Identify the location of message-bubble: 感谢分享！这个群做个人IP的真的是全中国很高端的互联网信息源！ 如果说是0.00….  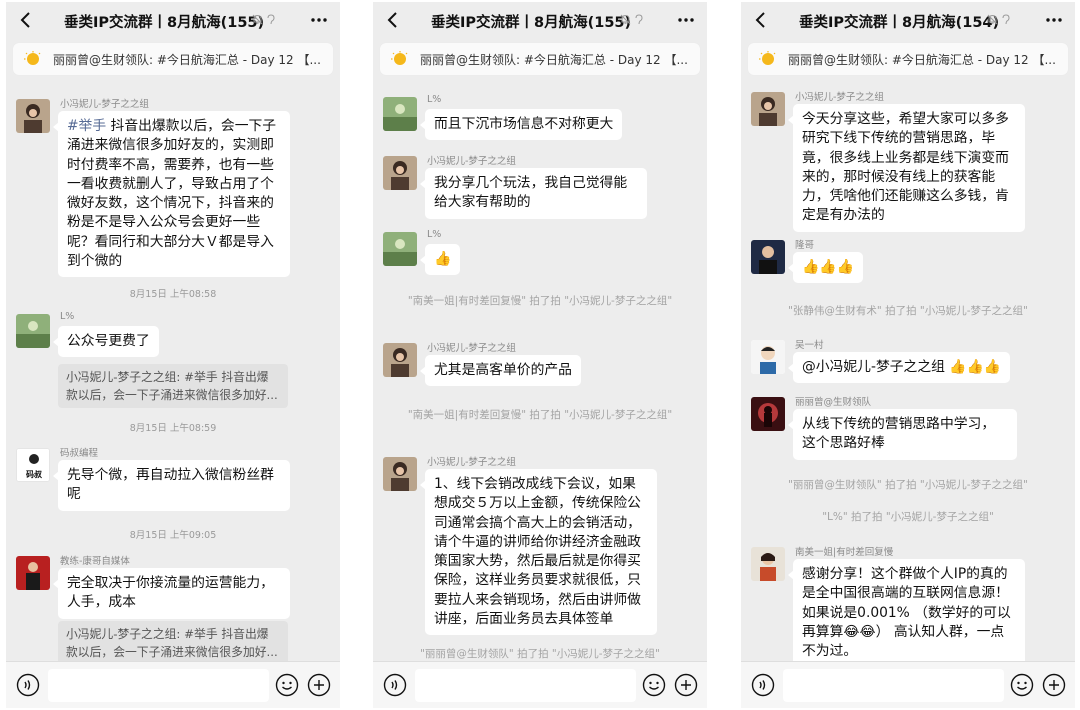
(906, 610).